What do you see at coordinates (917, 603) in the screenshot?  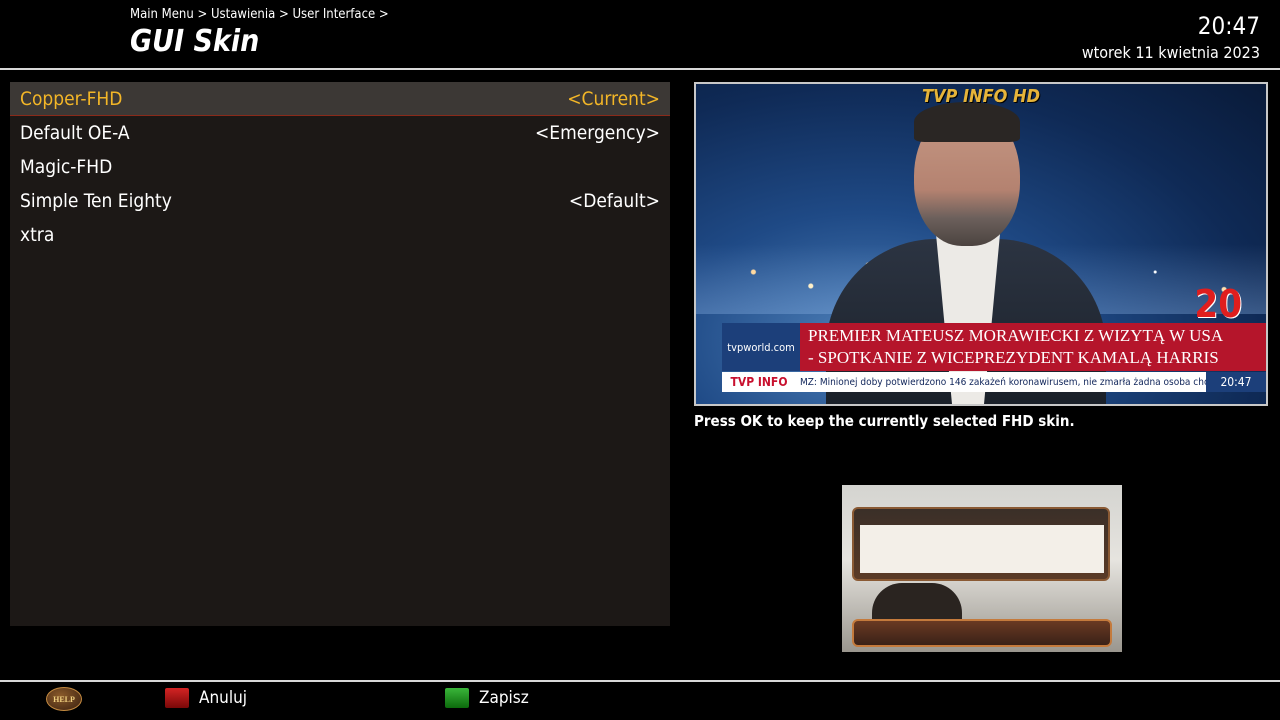 I see `thumbnail-figure` at bounding box center [917, 603].